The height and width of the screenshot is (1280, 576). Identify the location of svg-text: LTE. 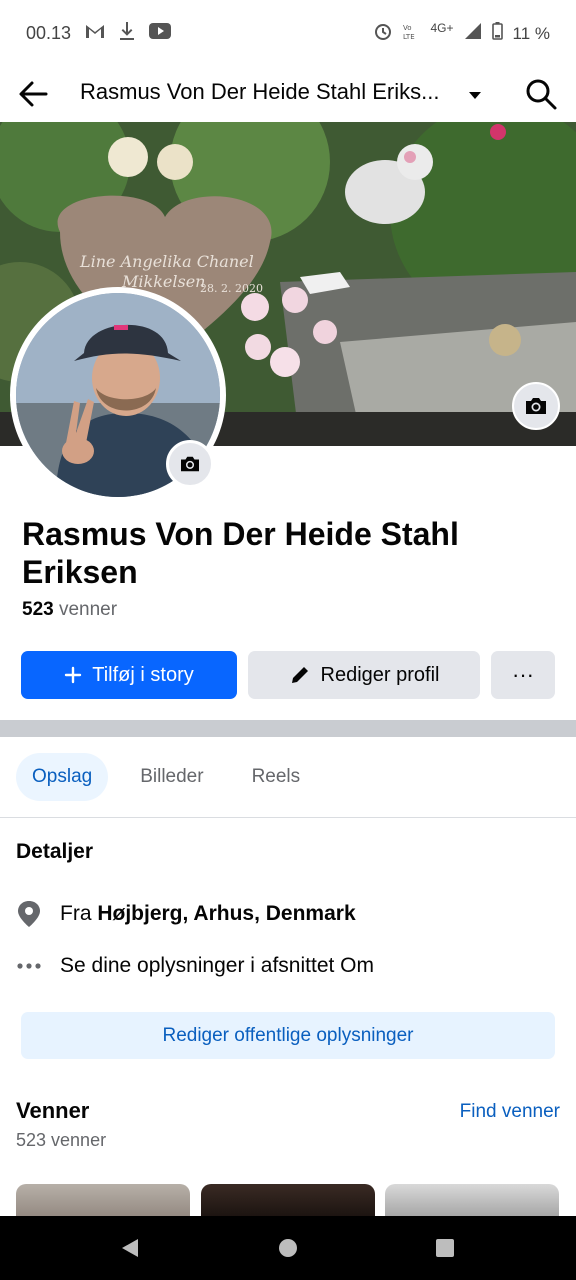
(409, 36).